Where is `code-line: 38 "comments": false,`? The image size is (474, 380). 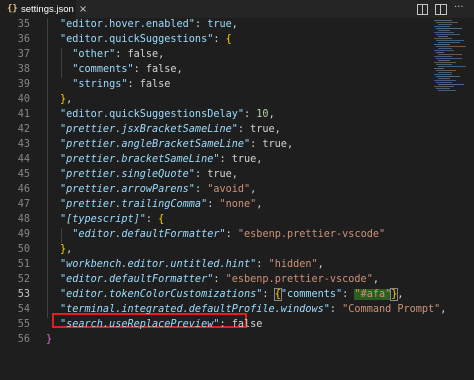 code-line: 38 "comments": false, is located at coordinates (215, 69).